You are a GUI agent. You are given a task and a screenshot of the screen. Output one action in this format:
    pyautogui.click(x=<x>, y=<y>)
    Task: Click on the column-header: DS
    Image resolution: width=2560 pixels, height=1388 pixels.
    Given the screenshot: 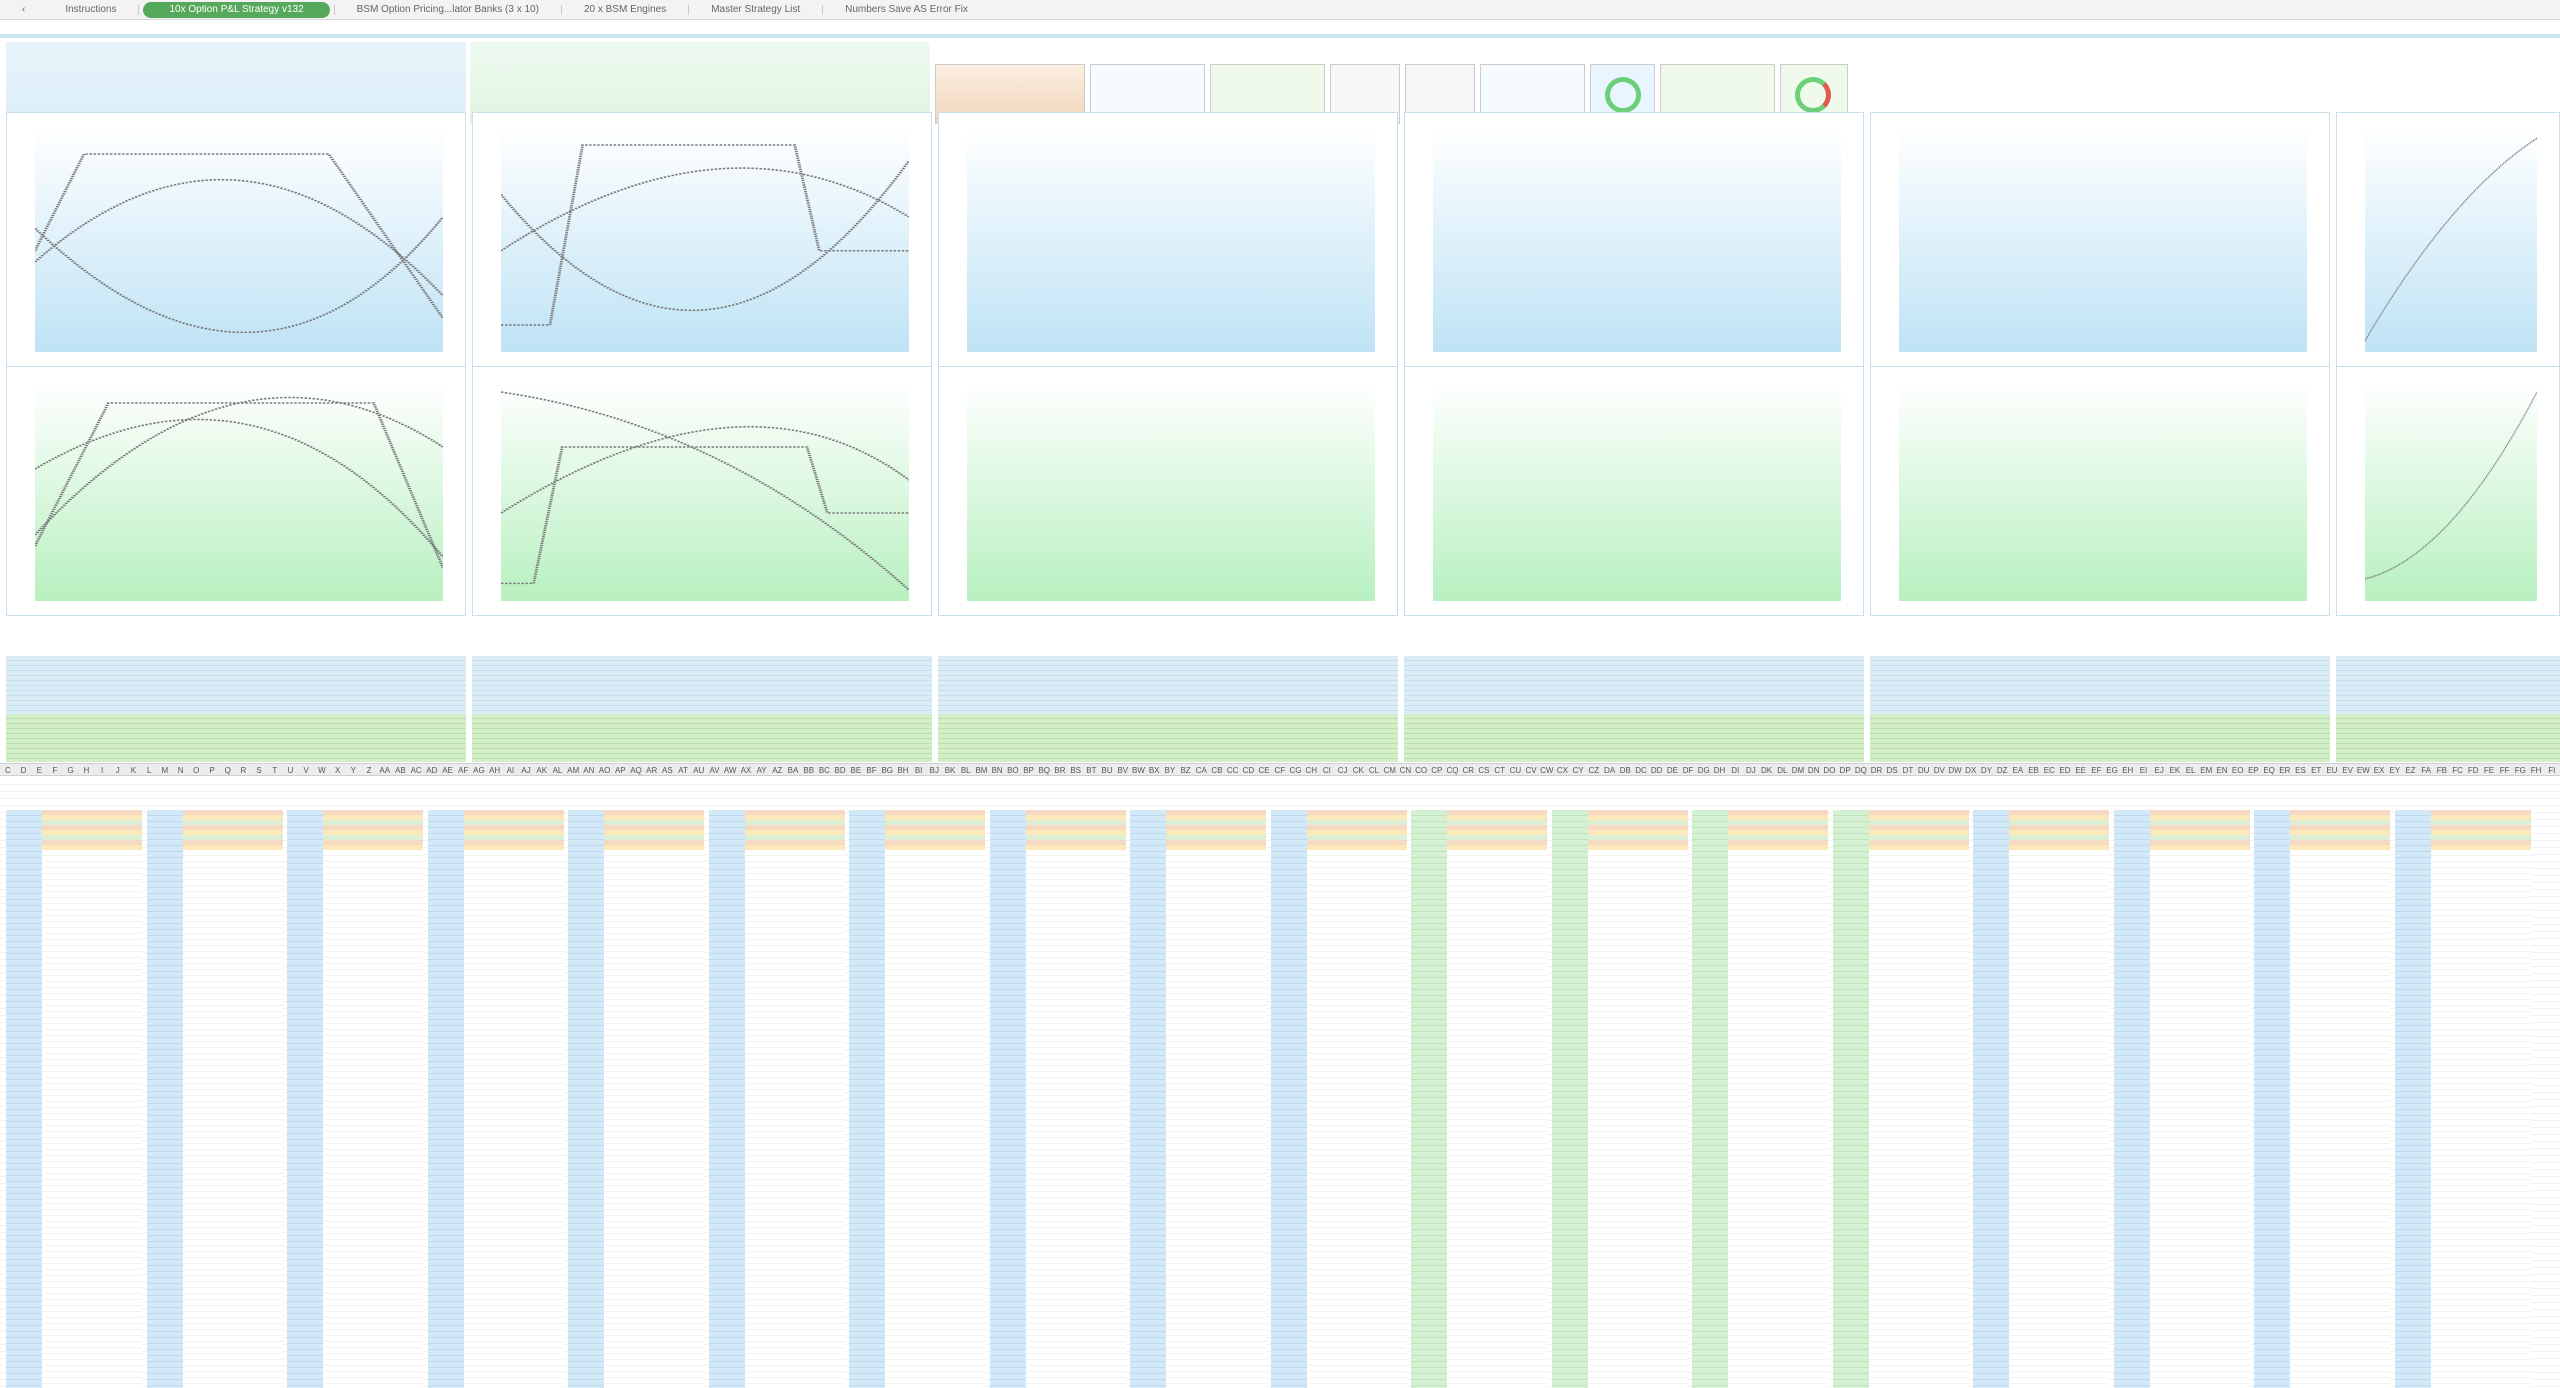 What is the action you would take?
    pyautogui.click(x=1892, y=769)
    